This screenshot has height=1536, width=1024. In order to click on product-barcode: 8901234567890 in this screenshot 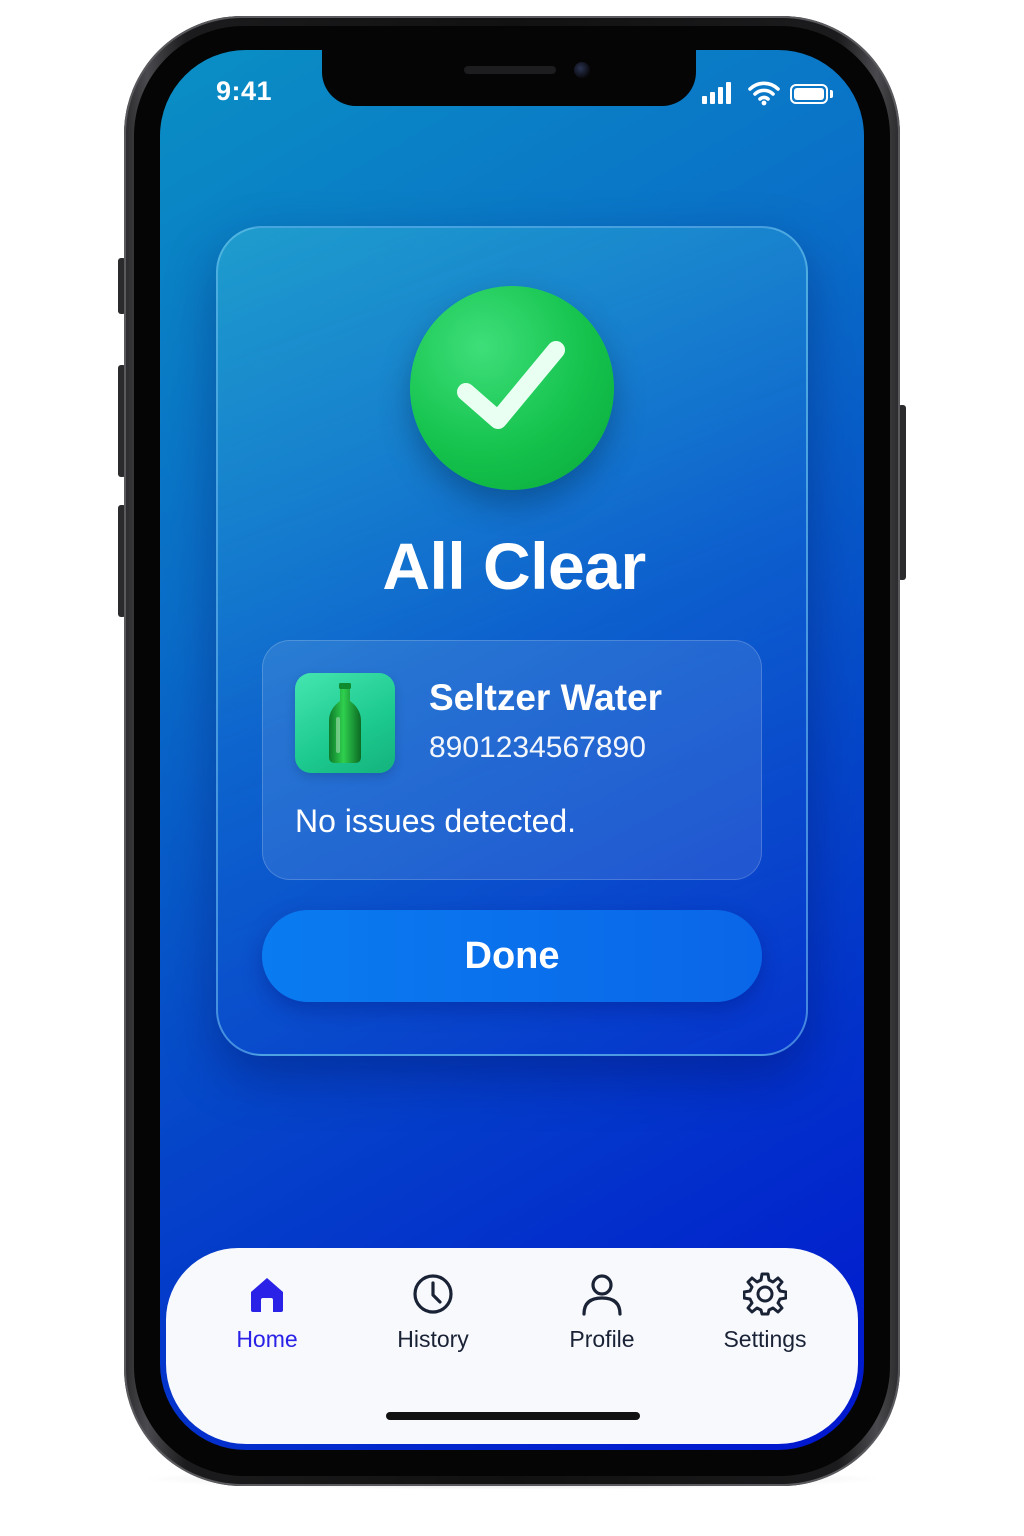, I will do `click(537, 747)`.